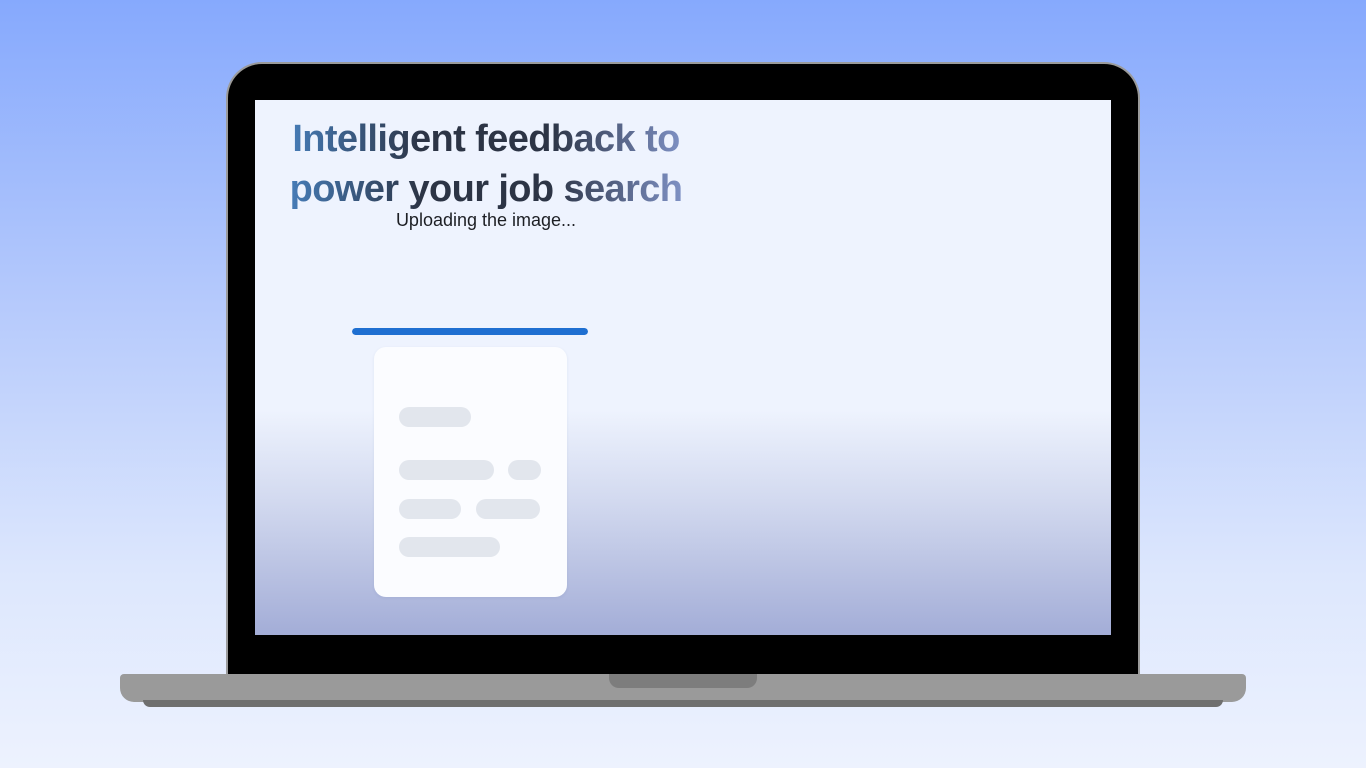 This screenshot has height=768, width=1366. I want to click on document-placeholder-icon, so click(470, 472).